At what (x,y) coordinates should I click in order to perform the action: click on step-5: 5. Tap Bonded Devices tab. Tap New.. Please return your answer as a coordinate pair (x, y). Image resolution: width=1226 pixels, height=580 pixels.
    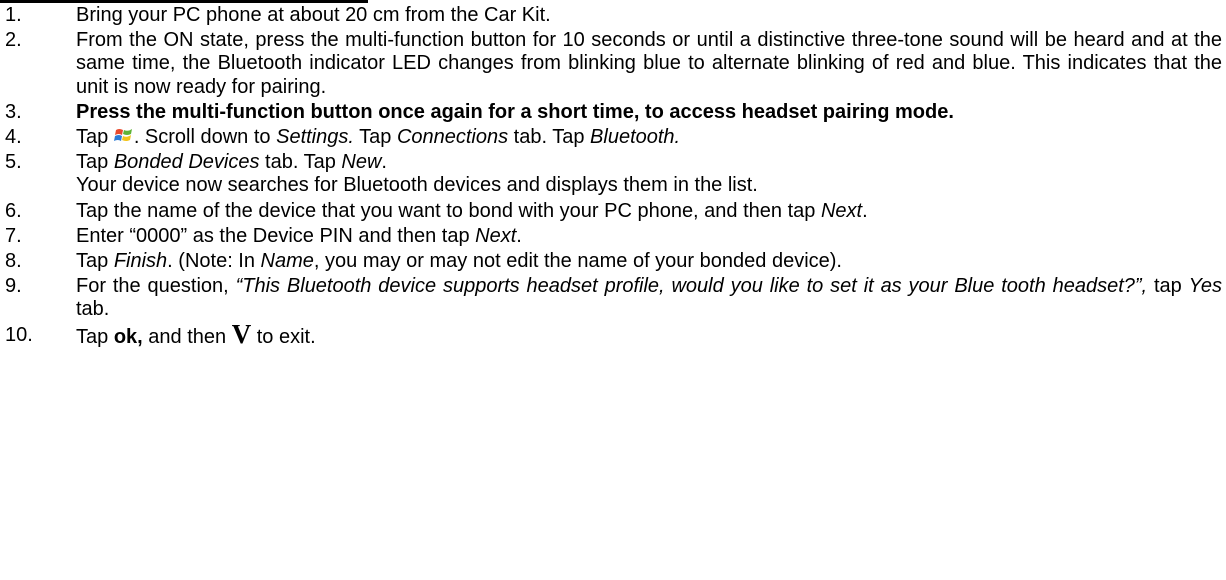
    Looking at the image, I should click on (613, 162).